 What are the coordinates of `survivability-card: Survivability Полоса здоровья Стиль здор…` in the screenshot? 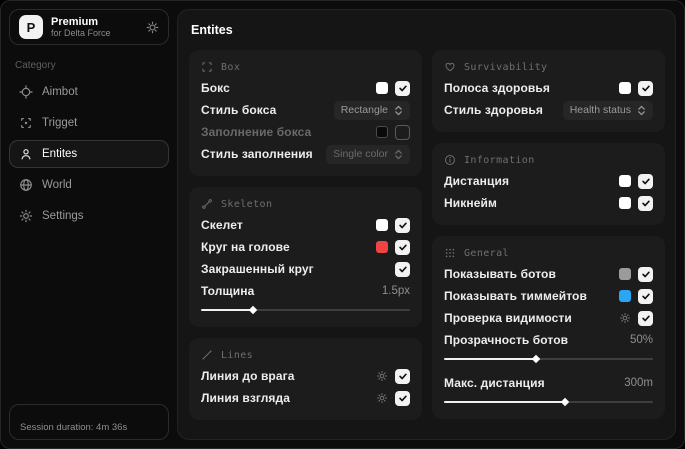 It's located at (548, 91).